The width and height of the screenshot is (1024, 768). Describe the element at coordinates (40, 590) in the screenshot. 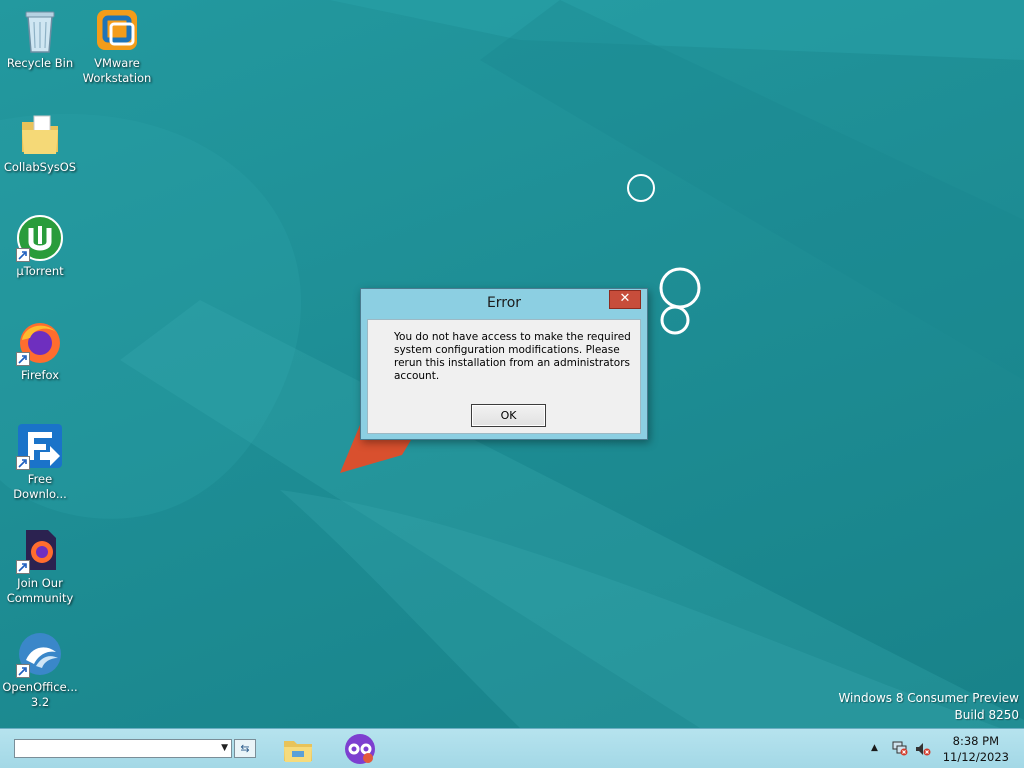

I see `desktop-icon-label: Join Our Community` at that location.